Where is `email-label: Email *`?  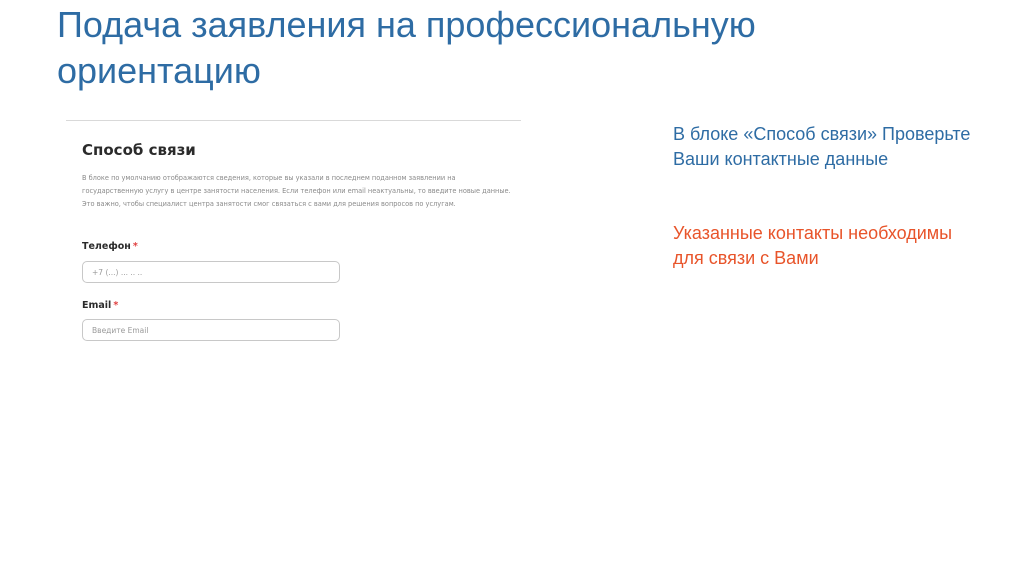
email-label: Email * is located at coordinates (100, 305).